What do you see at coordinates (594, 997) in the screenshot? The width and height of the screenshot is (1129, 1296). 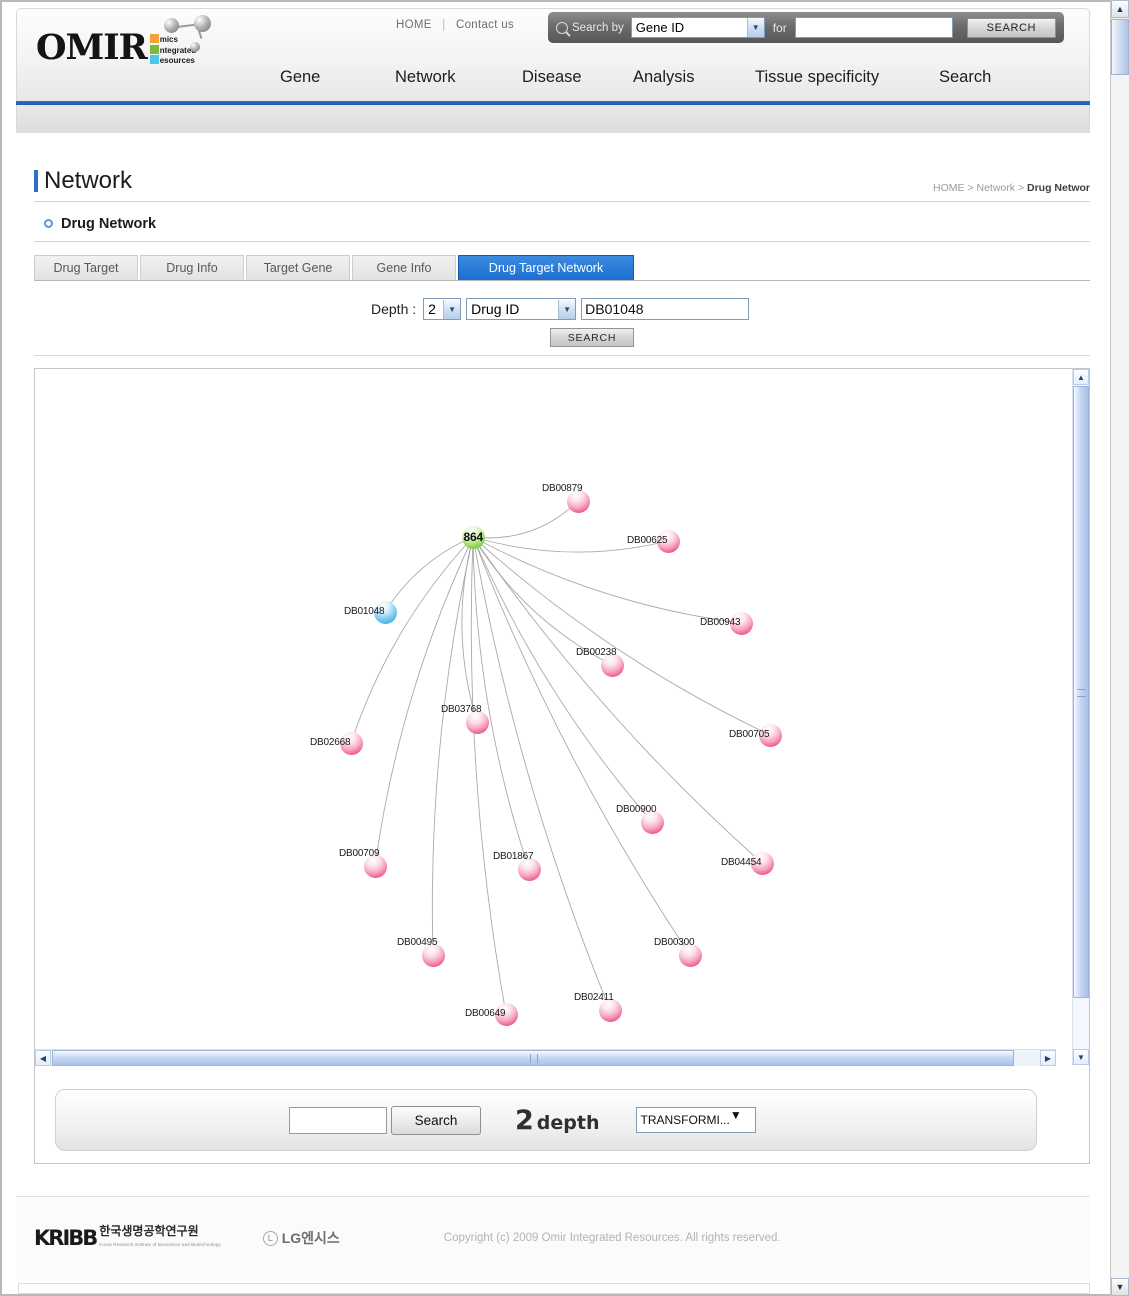 I see `graph-node-label-DB02411: DB02411` at bounding box center [594, 997].